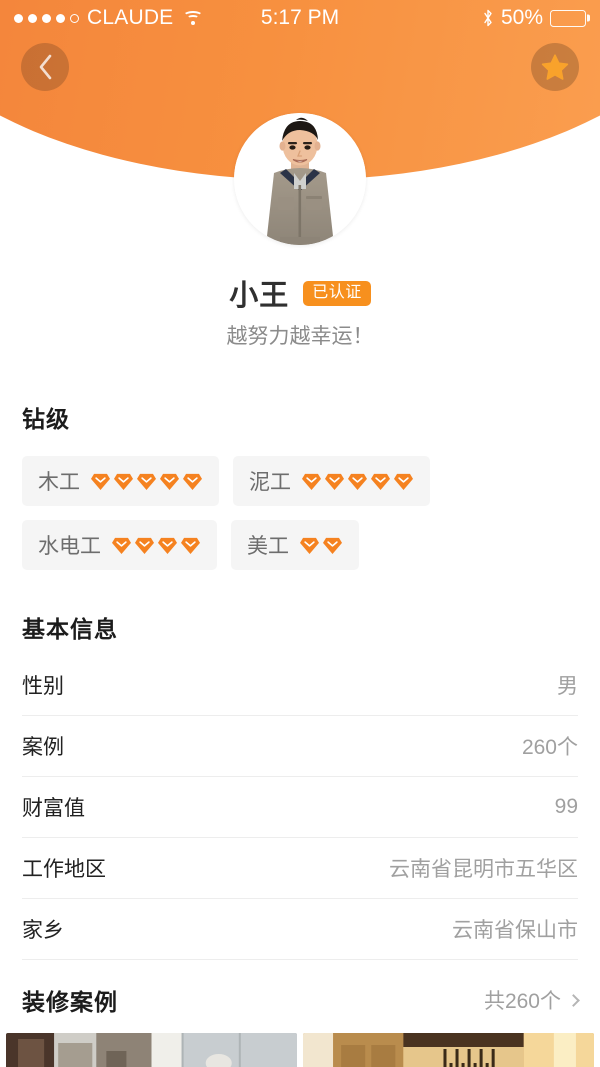 This screenshot has width=600, height=1067. I want to click on star-icon, so click(555, 66).